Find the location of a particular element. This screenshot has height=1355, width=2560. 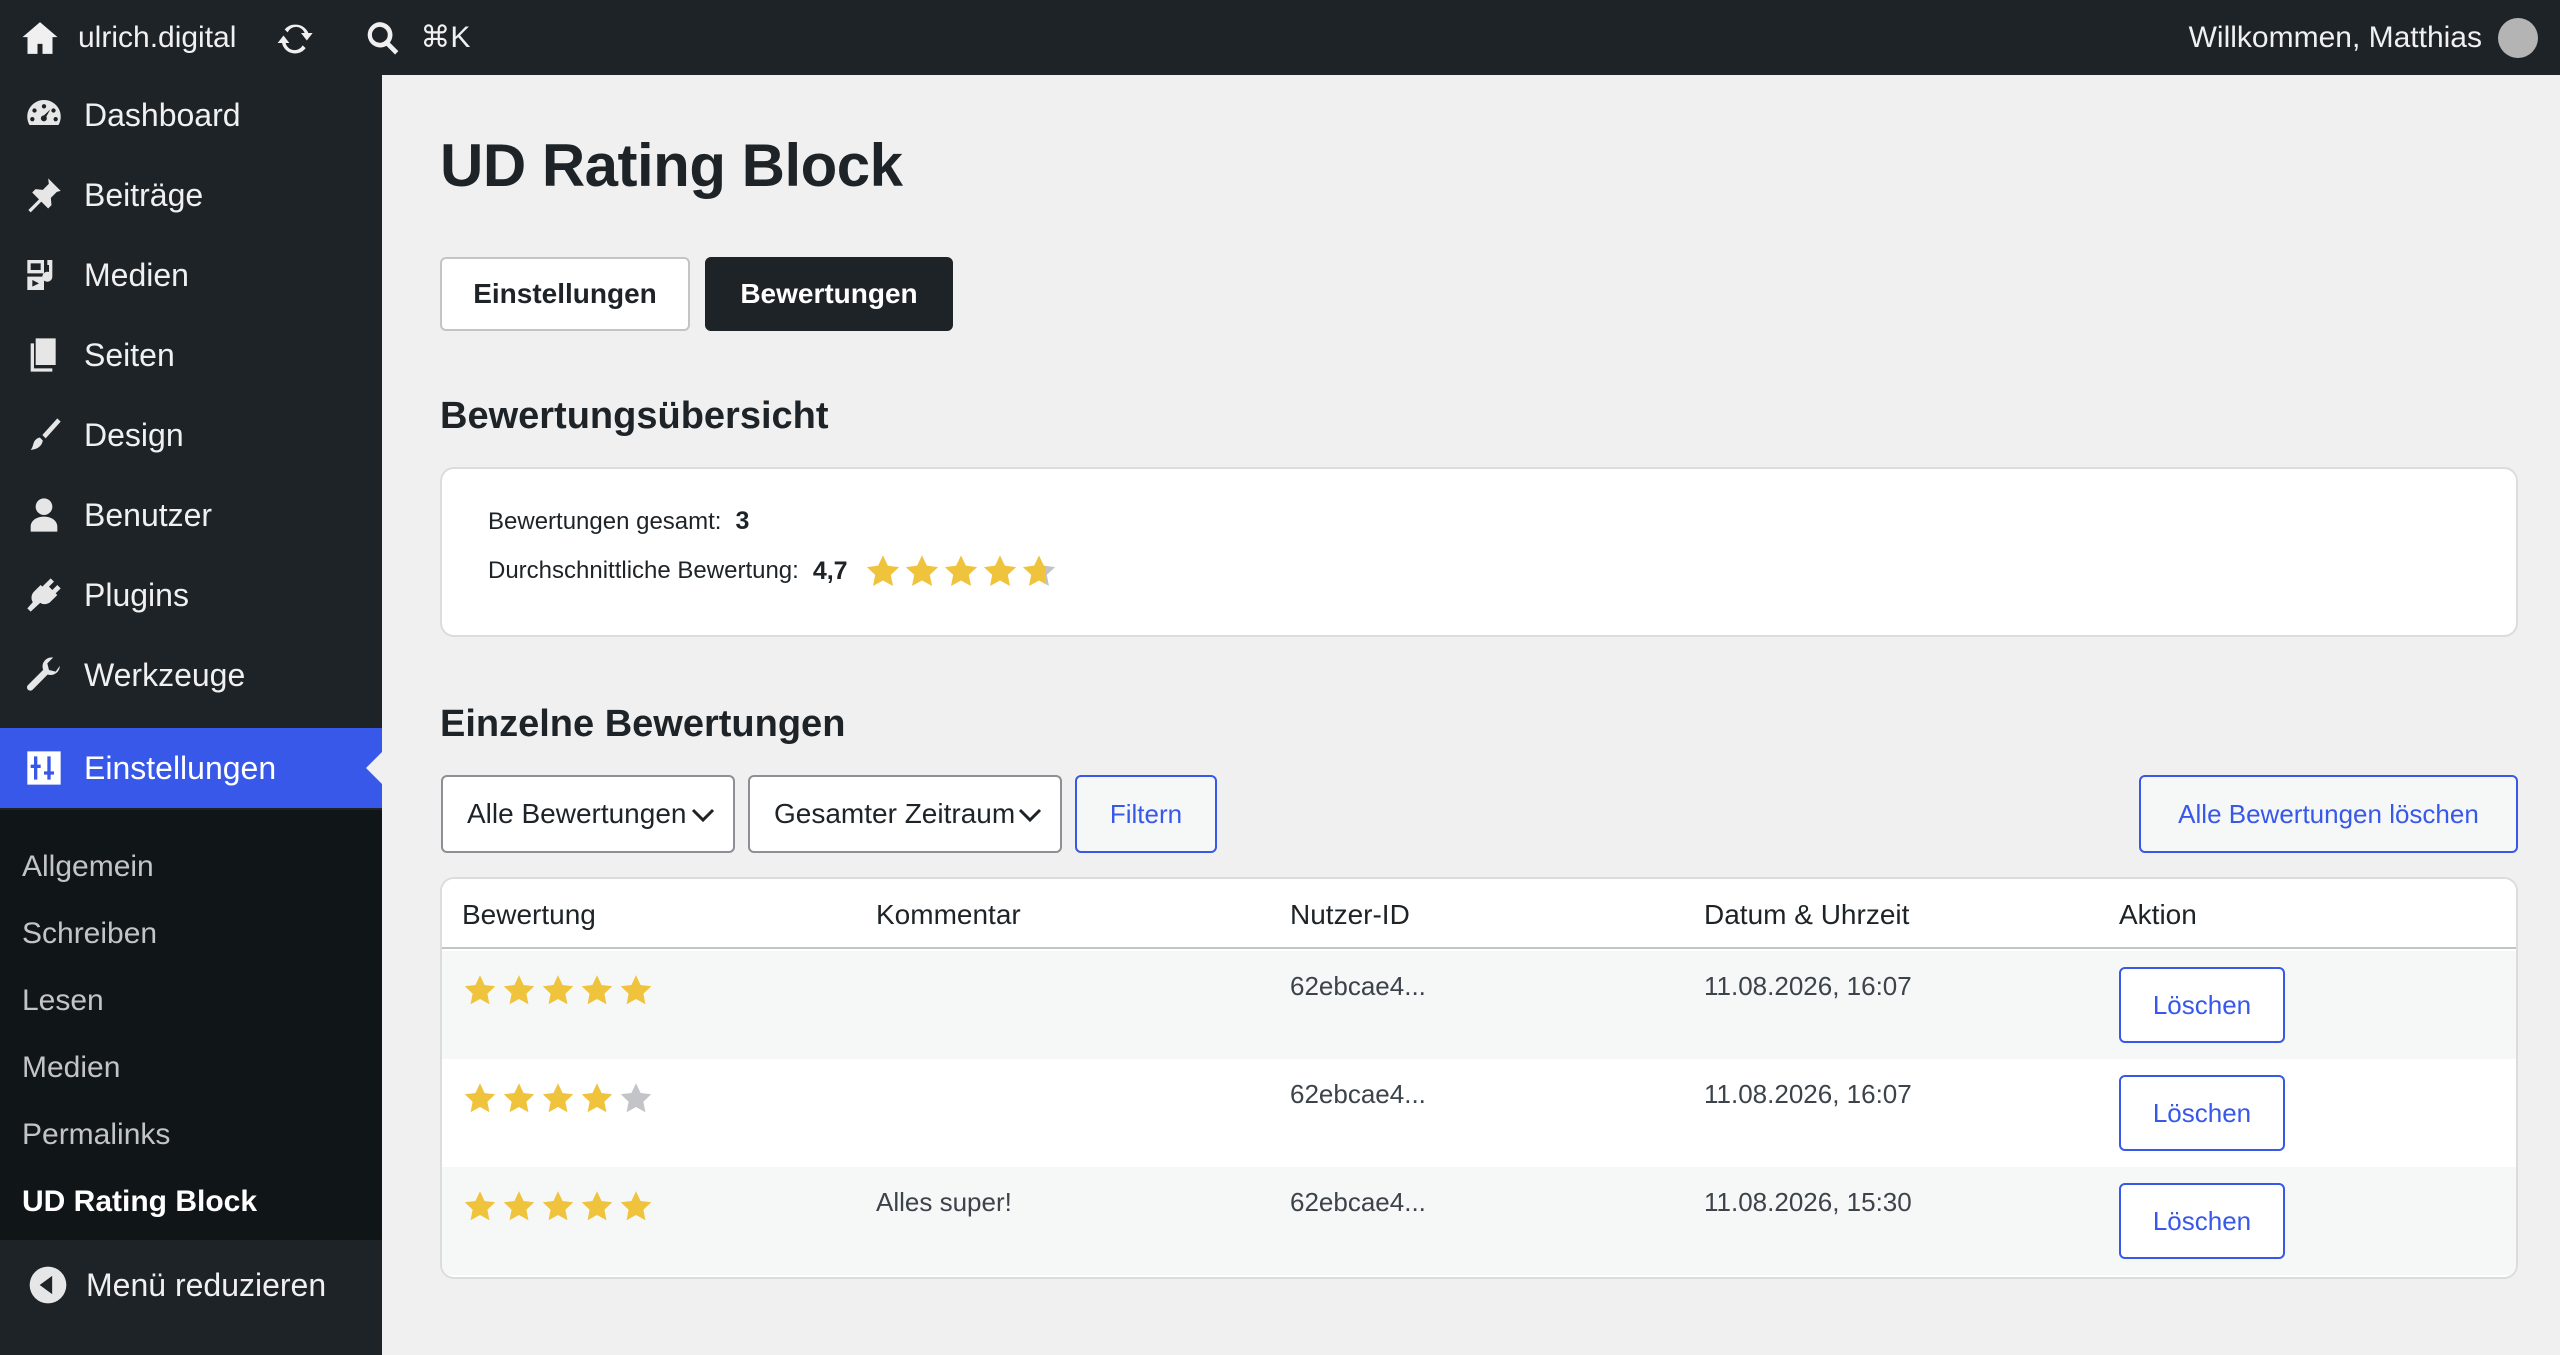

sidebar-item-dashboard: Dashboard is located at coordinates (191, 115).